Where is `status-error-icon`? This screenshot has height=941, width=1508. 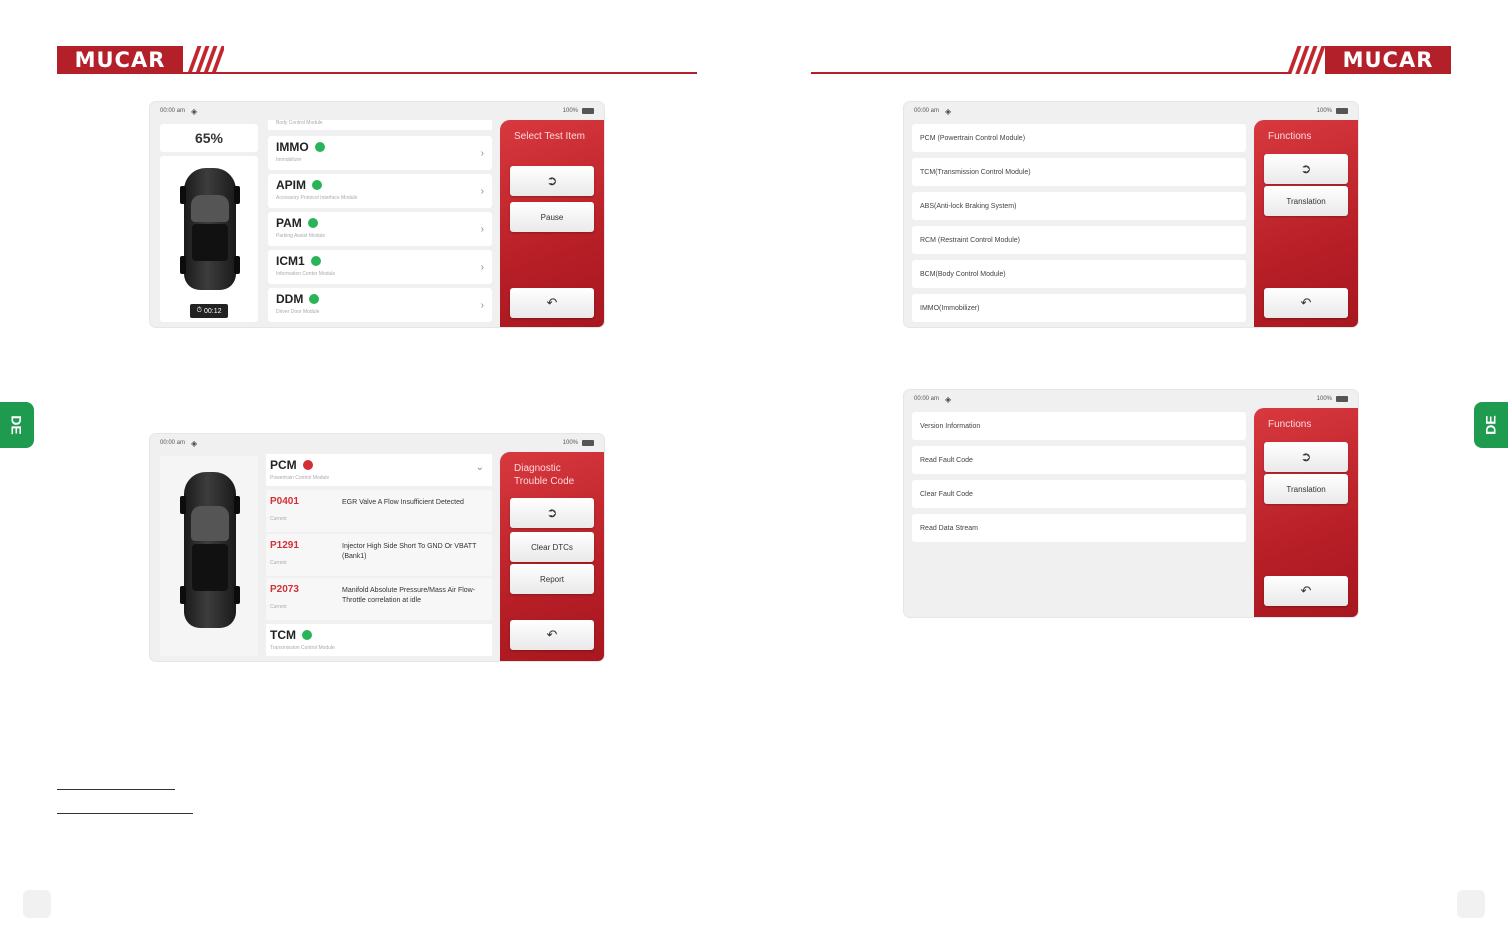 status-error-icon is located at coordinates (307, 465).